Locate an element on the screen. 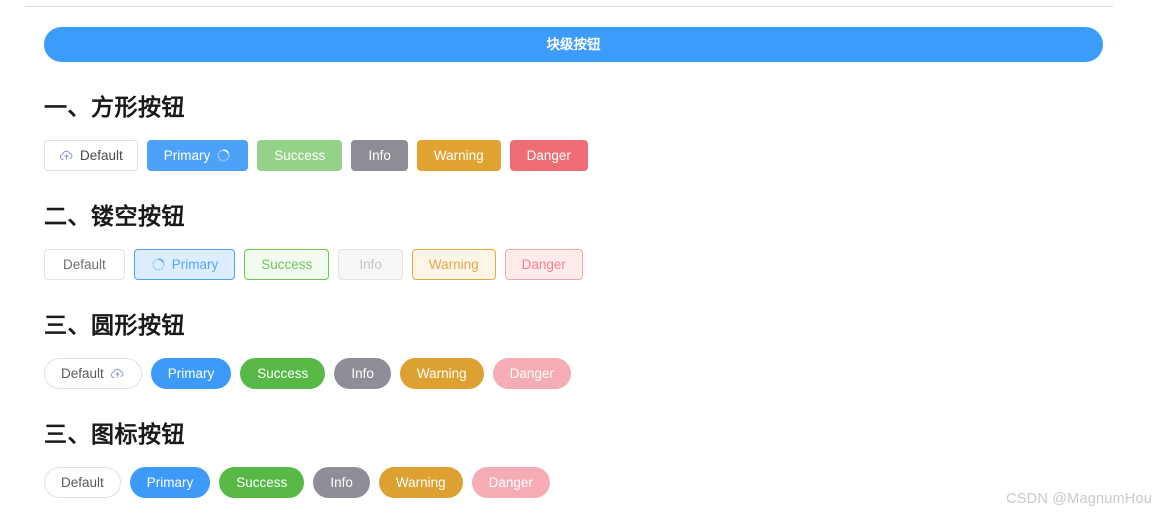 The height and width of the screenshot is (513, 1166). square-default-button: Default is located at coordinates (91, 156).